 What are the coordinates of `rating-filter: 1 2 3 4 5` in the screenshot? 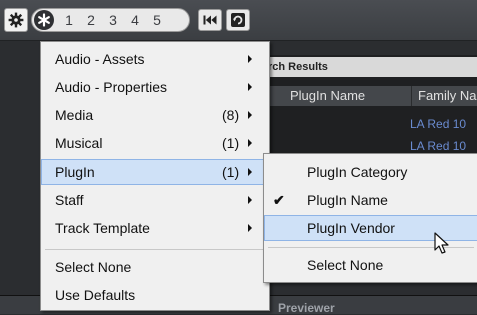 It's located at (110, 20).